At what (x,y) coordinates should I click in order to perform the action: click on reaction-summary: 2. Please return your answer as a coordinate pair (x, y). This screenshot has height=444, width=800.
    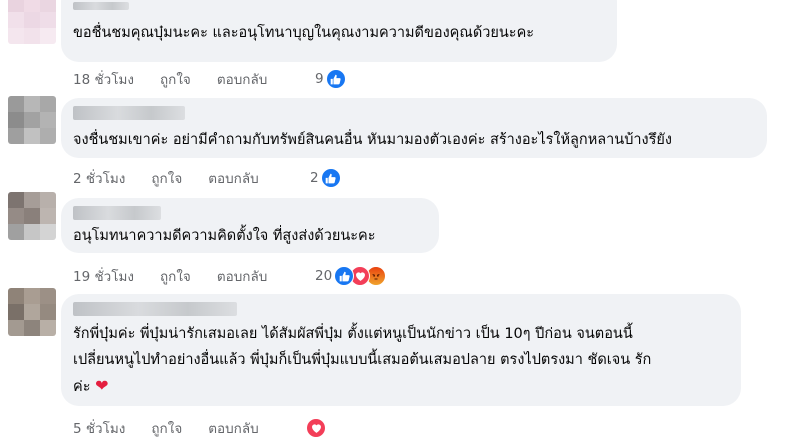
    Looking at the image, I should click on (325, 178).